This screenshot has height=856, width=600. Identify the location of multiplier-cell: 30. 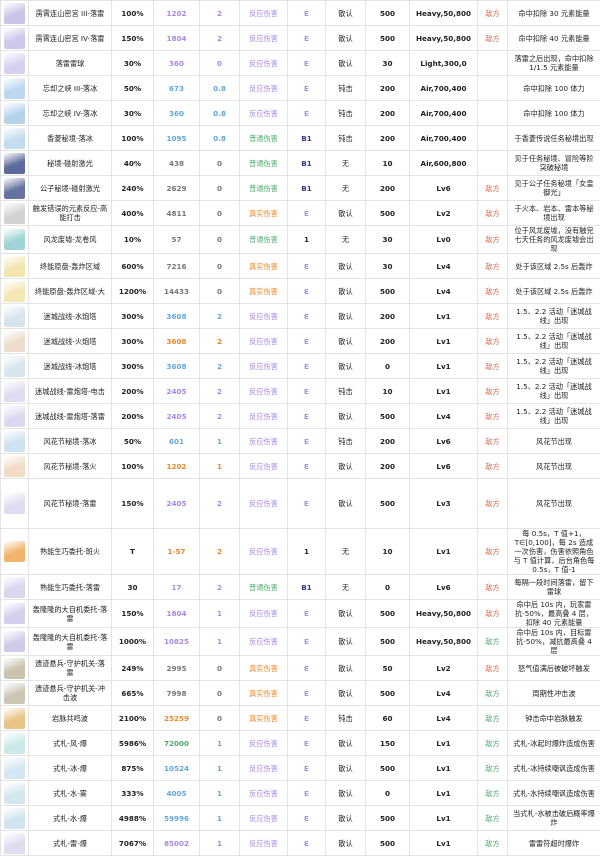
(133, 587).